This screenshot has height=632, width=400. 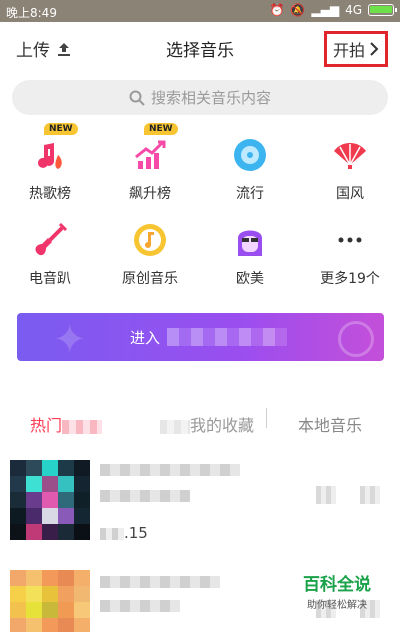 What do you see at coordinates (200, 506) in the screenshot?
I see `song-list-item: .15` at bounding box center [200, 506].